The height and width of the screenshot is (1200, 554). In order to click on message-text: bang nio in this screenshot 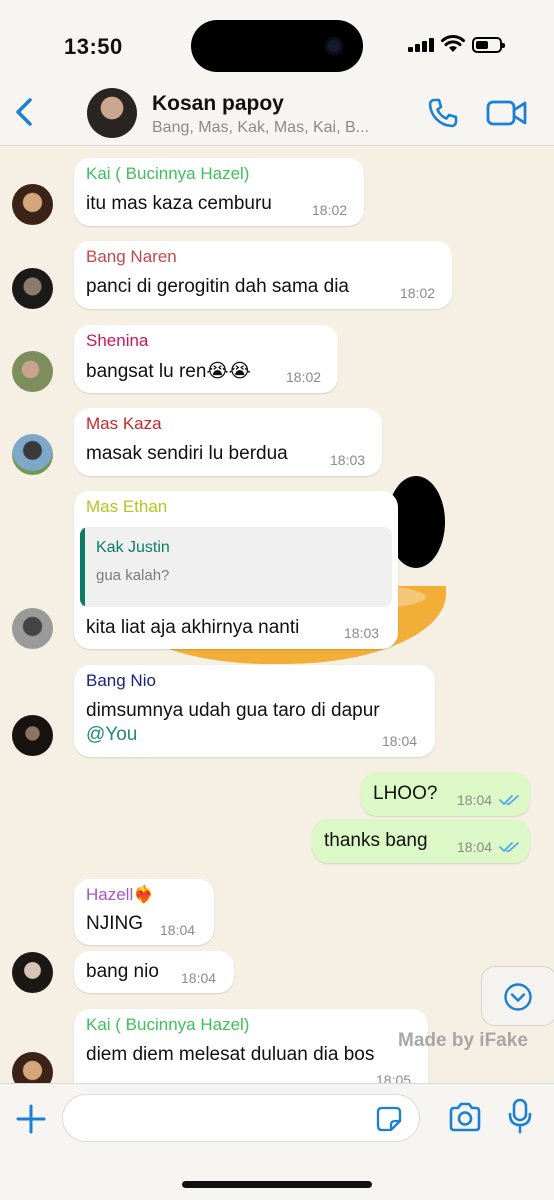, I will do `click(122, 971)`.